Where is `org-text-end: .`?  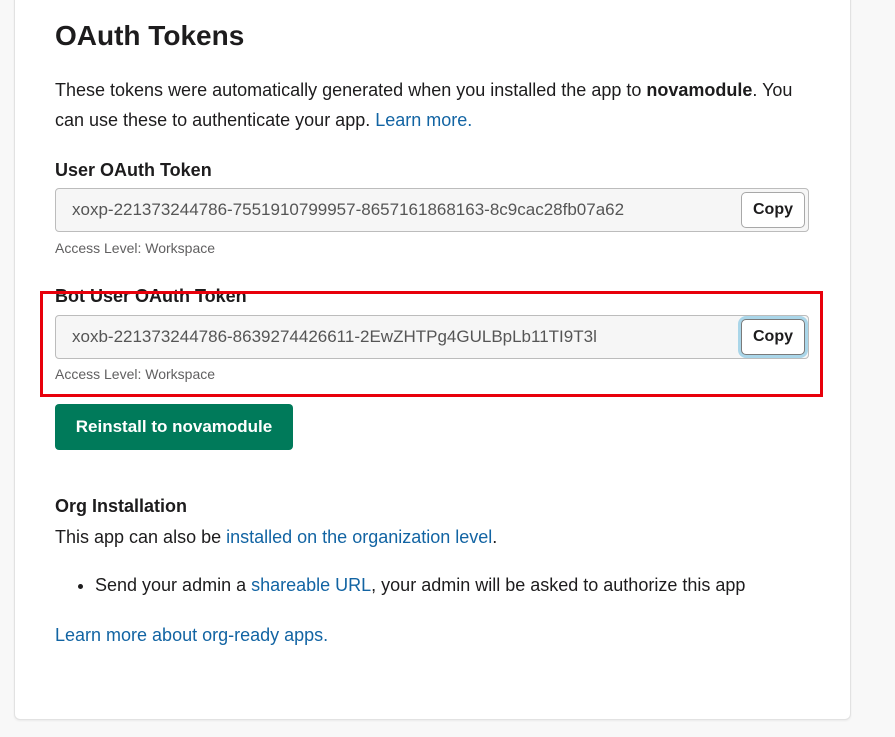
org-text-end: . is located at coordinates (495, 537).